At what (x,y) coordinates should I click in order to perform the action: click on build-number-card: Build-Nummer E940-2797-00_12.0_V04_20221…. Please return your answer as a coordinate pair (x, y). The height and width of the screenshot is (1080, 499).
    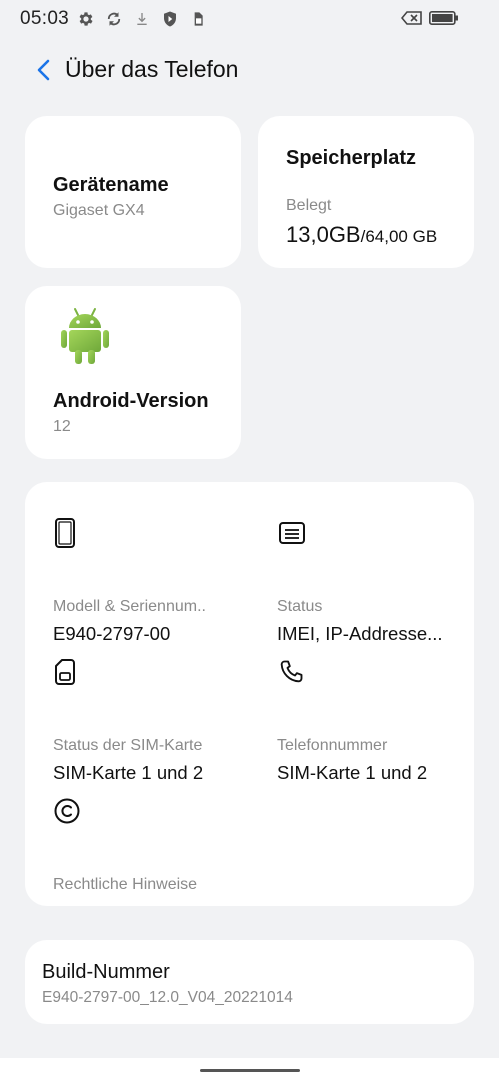
    Looking at the image, I should click on (249, 982).